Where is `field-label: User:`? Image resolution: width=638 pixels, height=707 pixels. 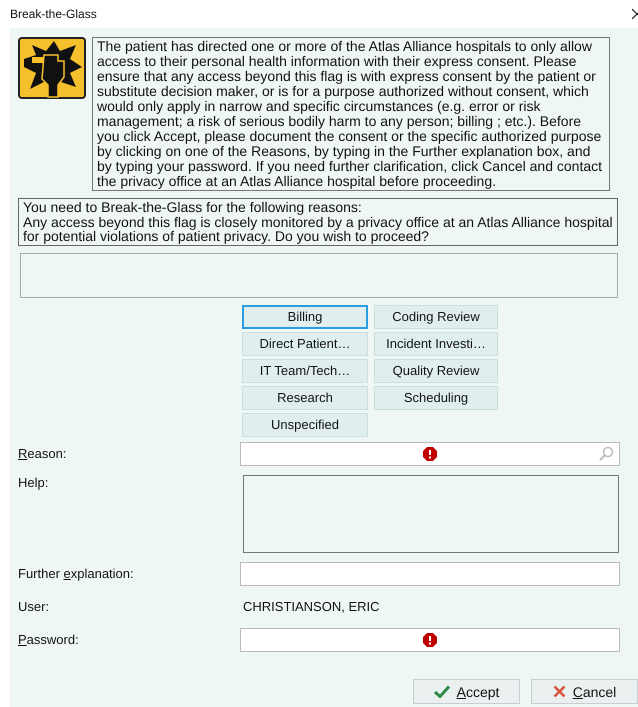
field-label: User: is located at coordinates (34, 606).